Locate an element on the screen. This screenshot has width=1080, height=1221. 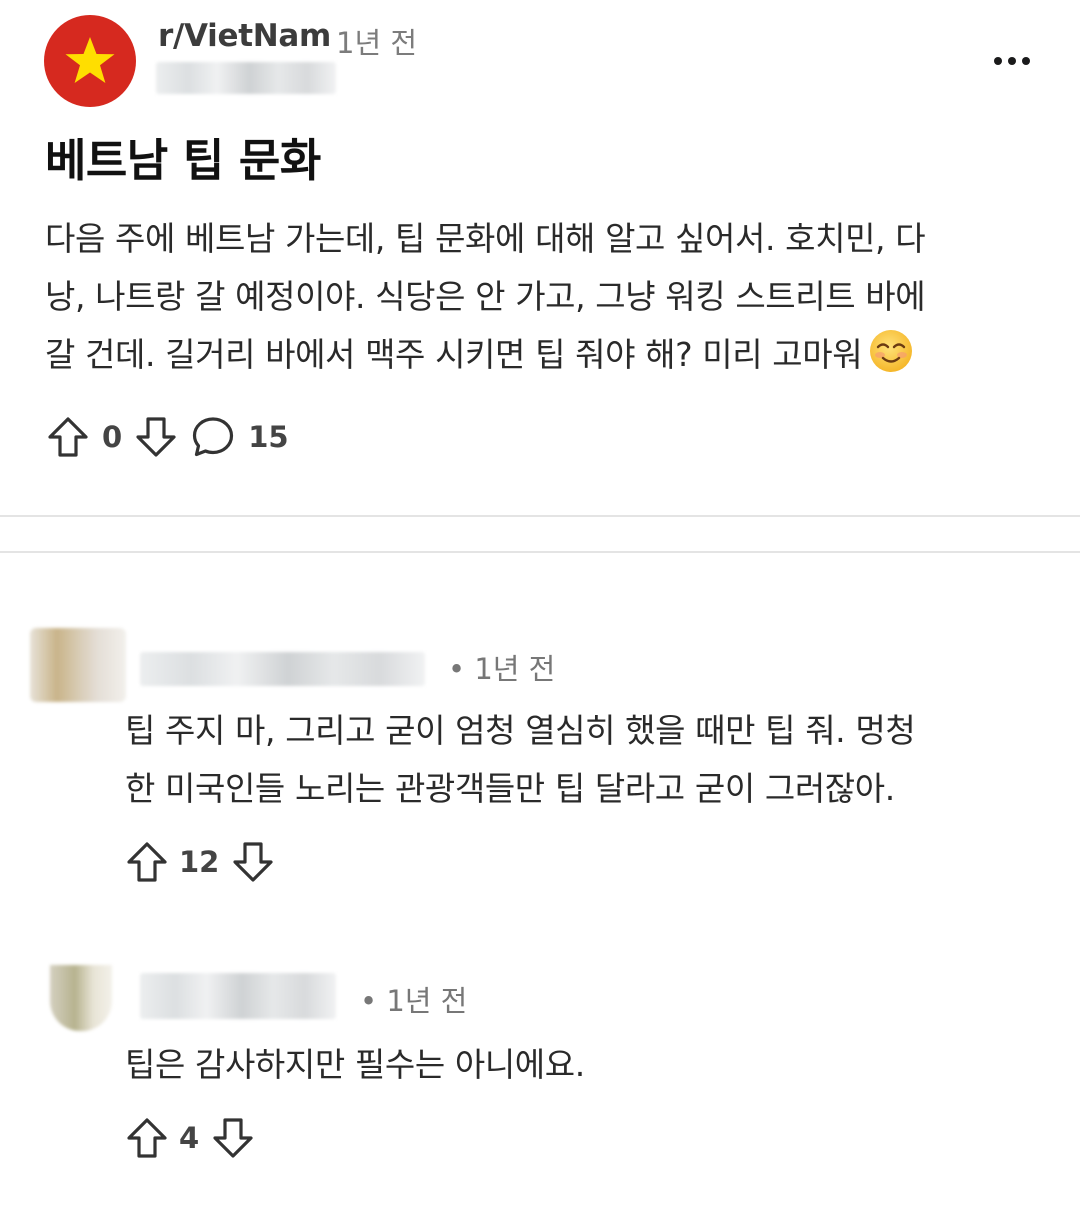
subreddit-avatar-icon is located at coordinates (90, 61).